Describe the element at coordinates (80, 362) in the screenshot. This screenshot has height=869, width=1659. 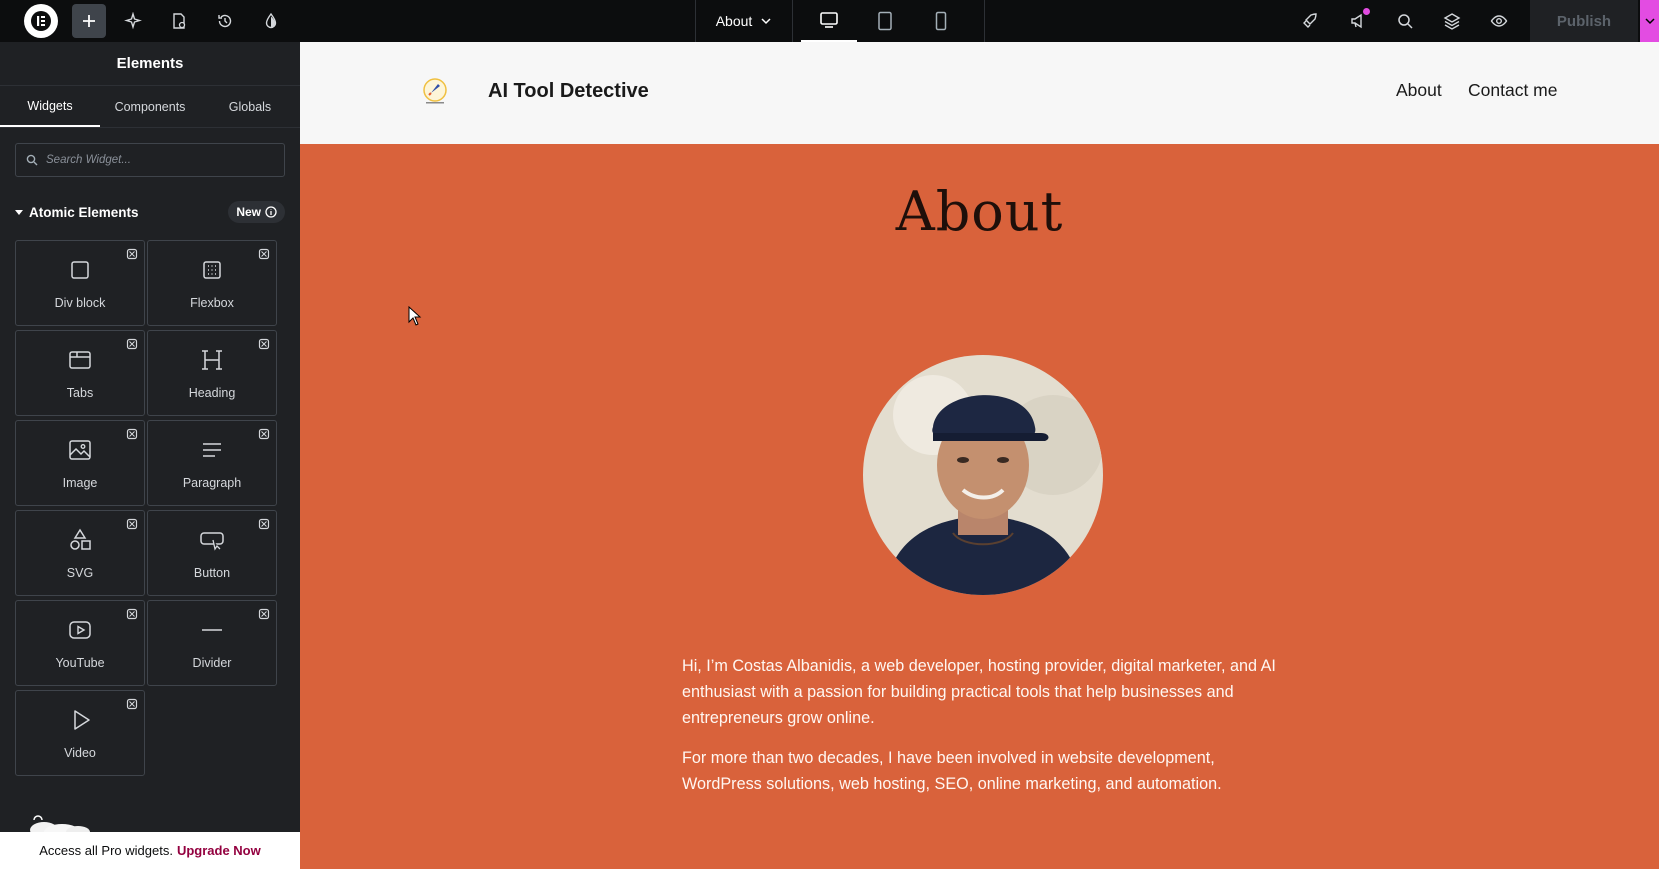
I see `tabs-icon` at that location.